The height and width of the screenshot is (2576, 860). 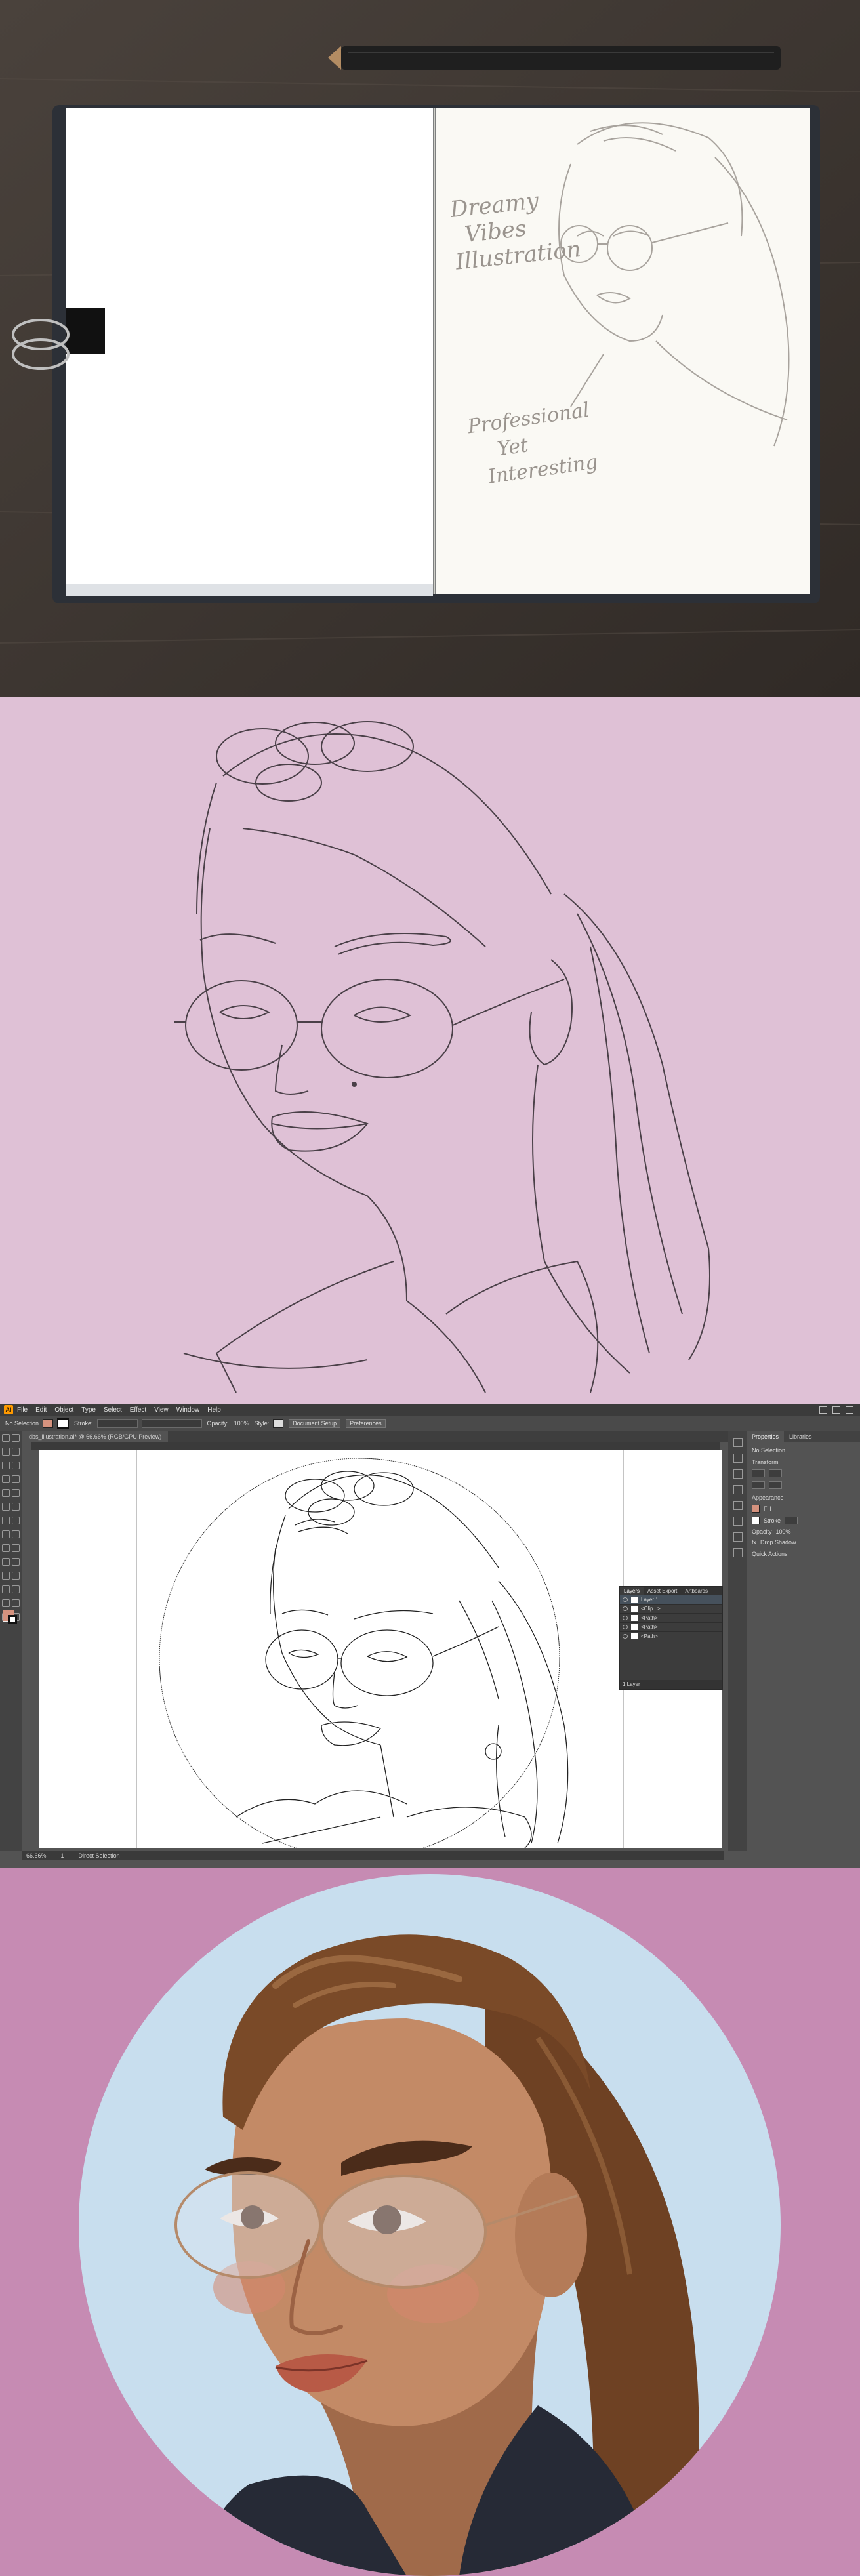 I want to click on transparency-panel-icon, so click(x=738, y=1537).